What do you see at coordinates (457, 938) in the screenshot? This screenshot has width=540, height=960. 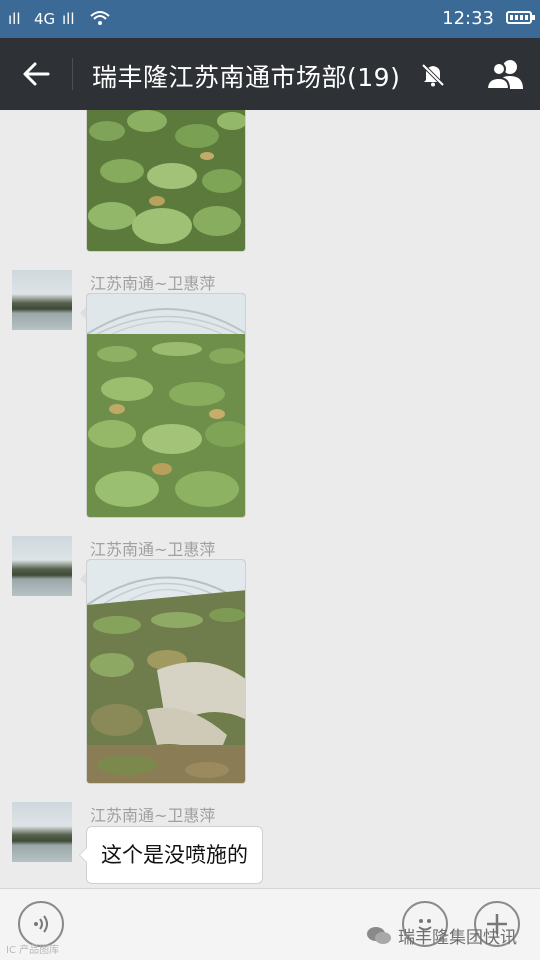 I see `watermark-right-text: 瑞丰隆集团快讯` at bounding box center [457, 938].